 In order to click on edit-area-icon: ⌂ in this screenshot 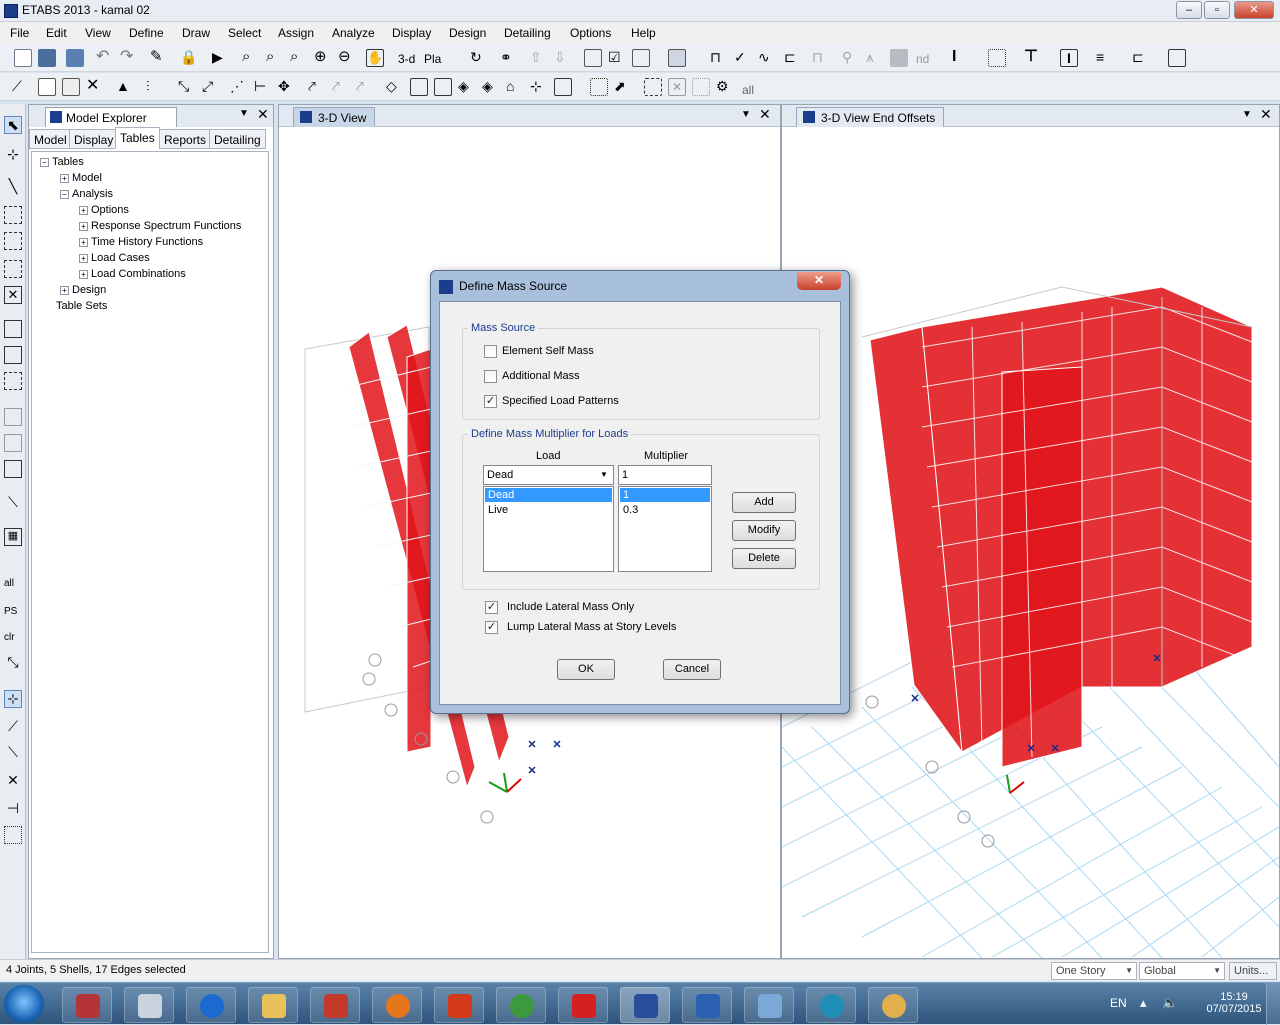, I will do `click(515, 87)`.